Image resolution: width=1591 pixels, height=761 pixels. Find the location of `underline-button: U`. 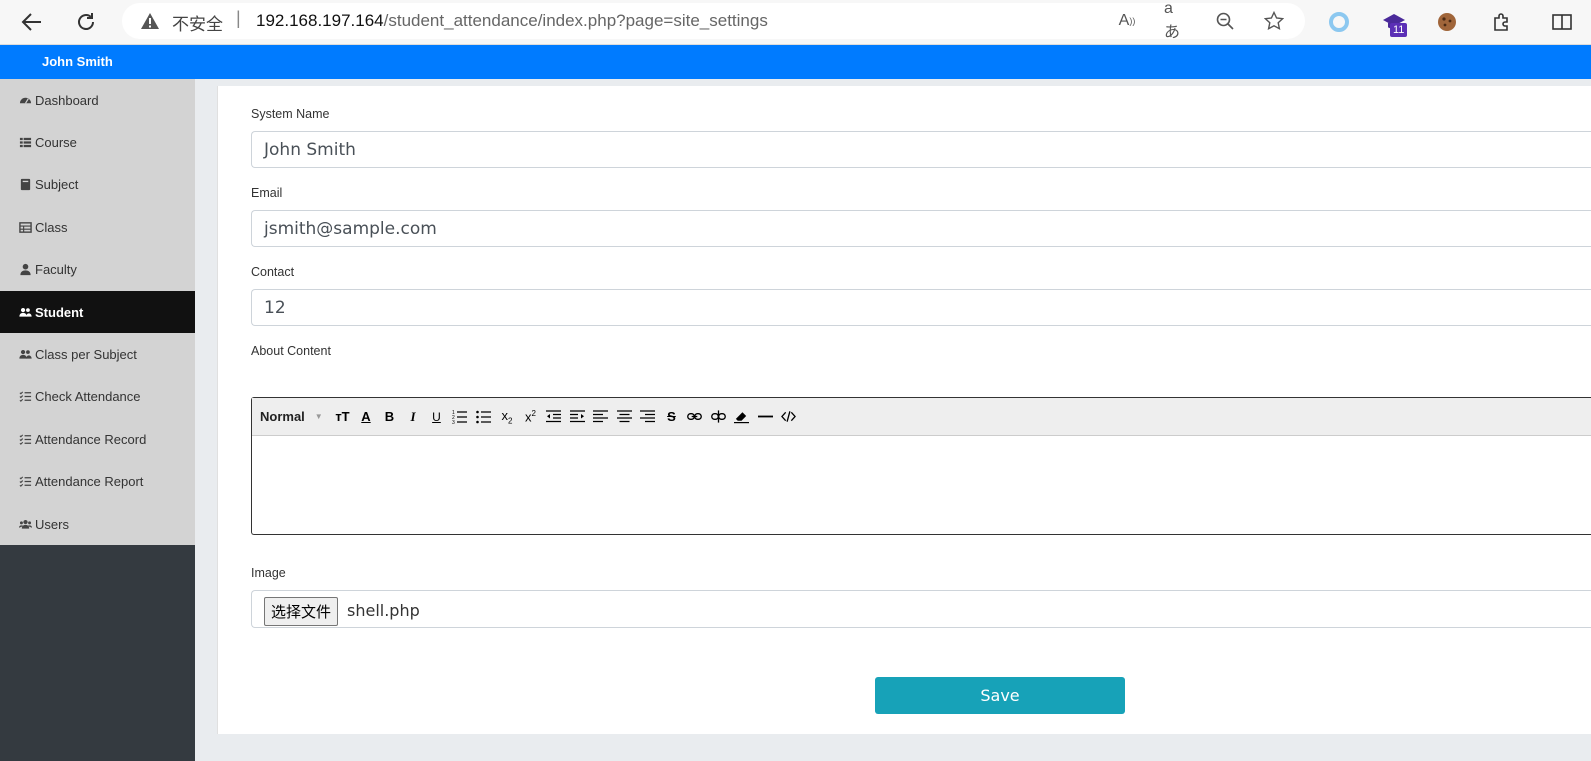

underline-button: U is located at coordinates (437, 417).